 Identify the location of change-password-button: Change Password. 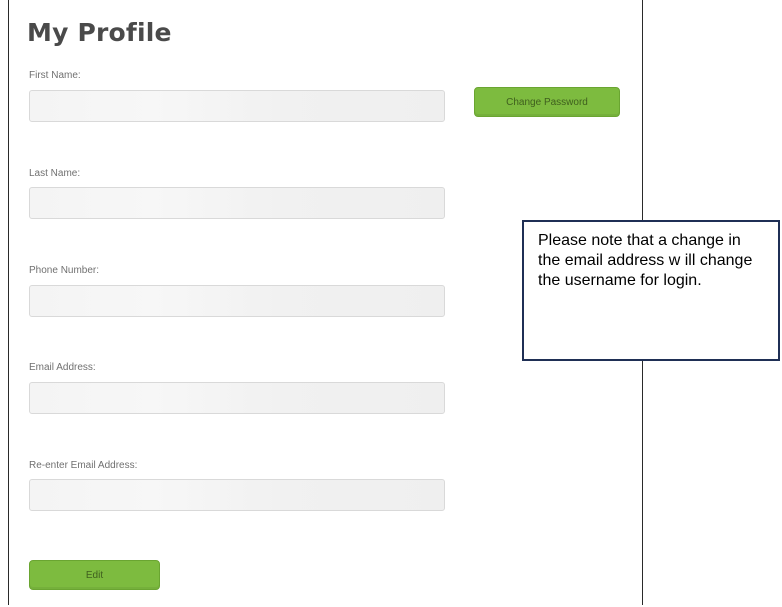
(547, 102).